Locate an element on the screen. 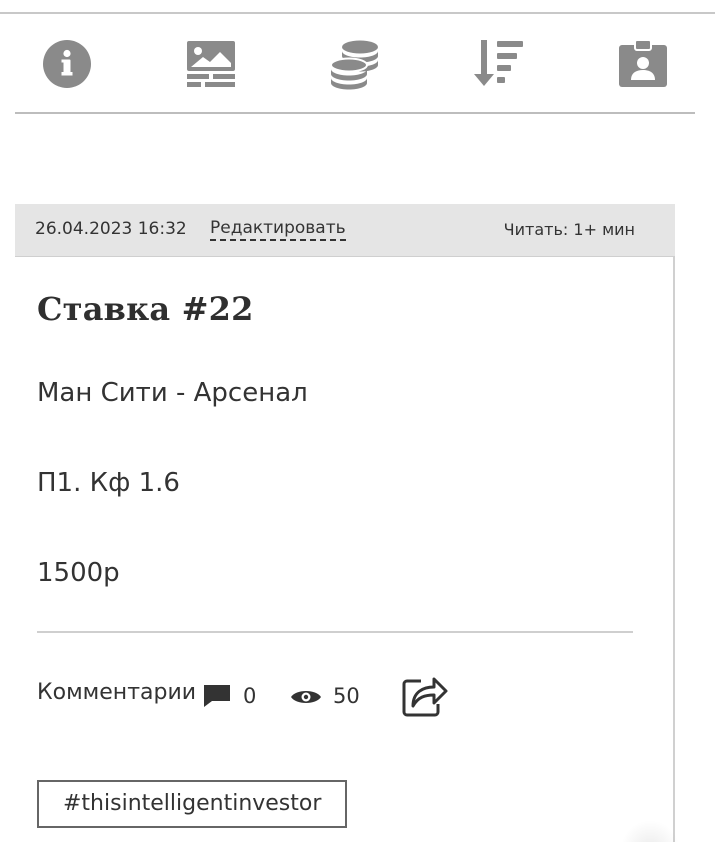 This screenshot has height=842, width=715. post-date: 26.04.2023 16:32 is located at coordinates (111, 229).